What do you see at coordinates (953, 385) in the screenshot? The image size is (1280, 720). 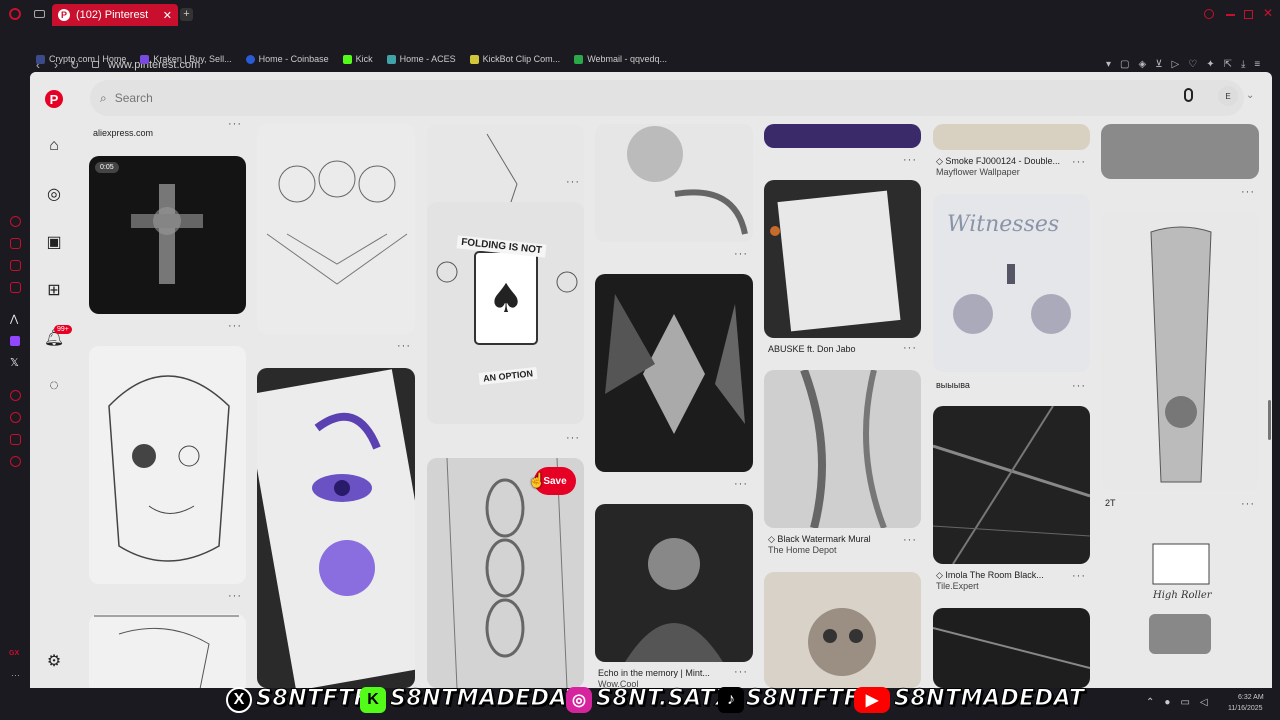 I see `pin-title: выыыва` at bounding box center [953, 385].